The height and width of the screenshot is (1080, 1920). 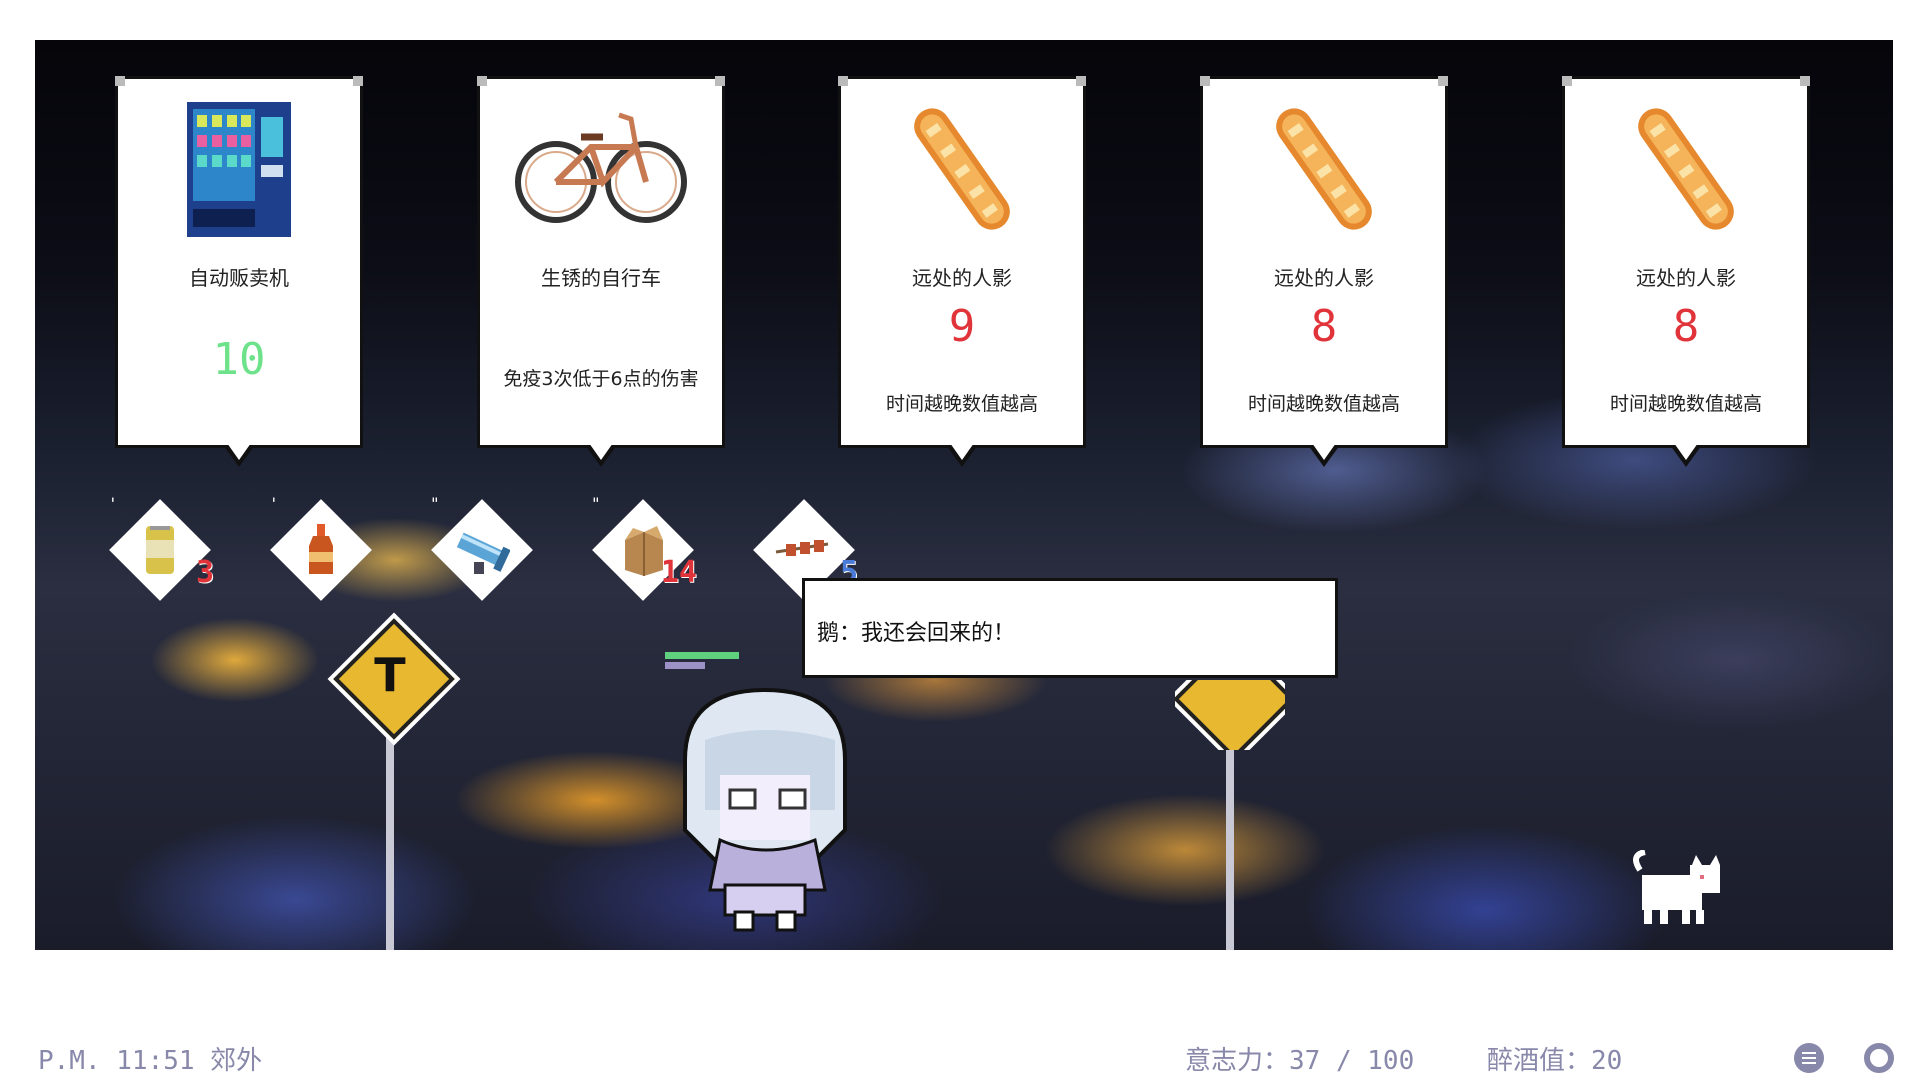 I want to click on event-card-distant-figure-2: 远处的人影 8 时间越晚数值越高, so click(x=1324, y=271).